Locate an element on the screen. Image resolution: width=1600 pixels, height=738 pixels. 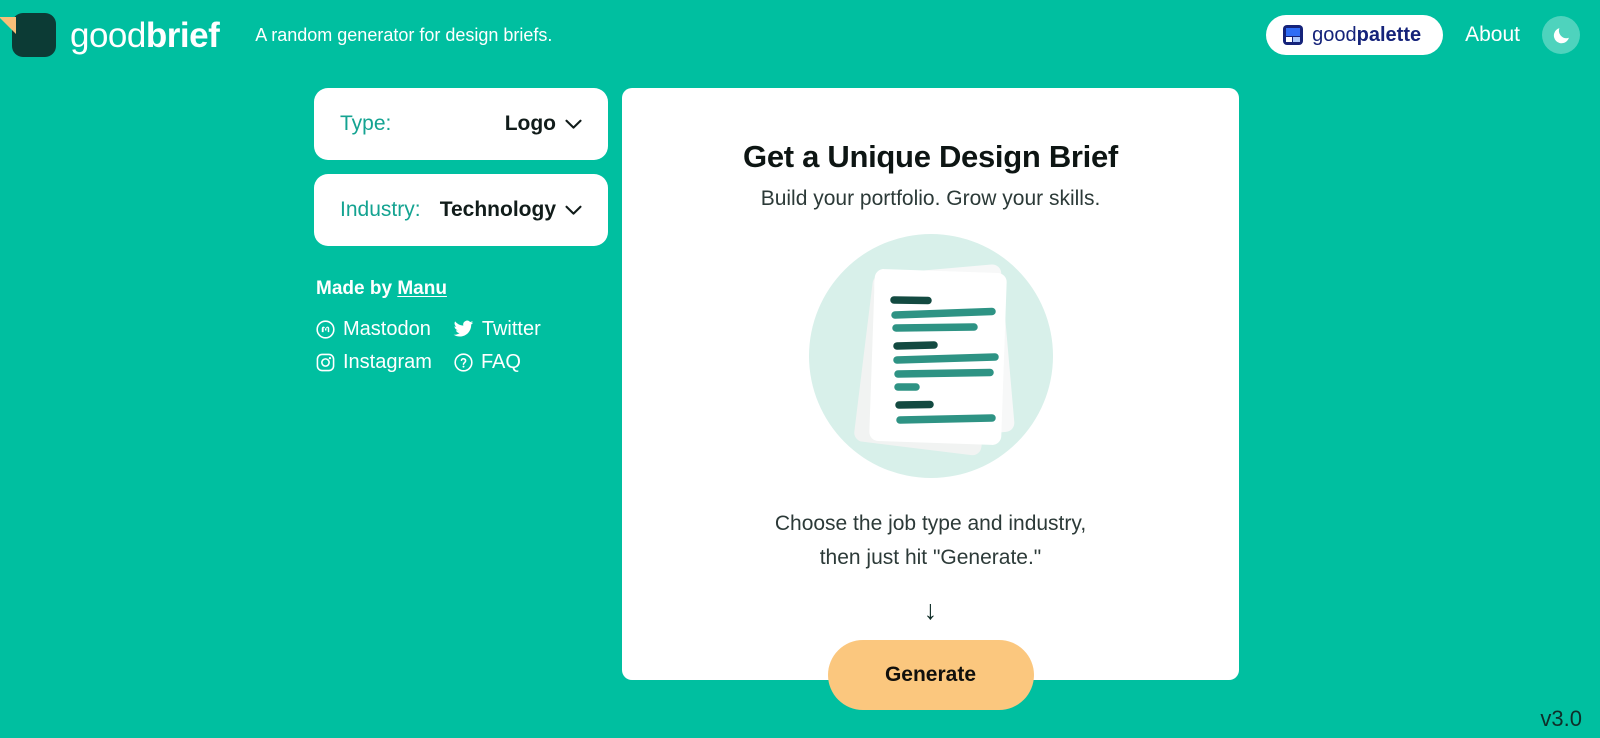
dark-mode-toggle-button is located at coordinates (1561, 35).